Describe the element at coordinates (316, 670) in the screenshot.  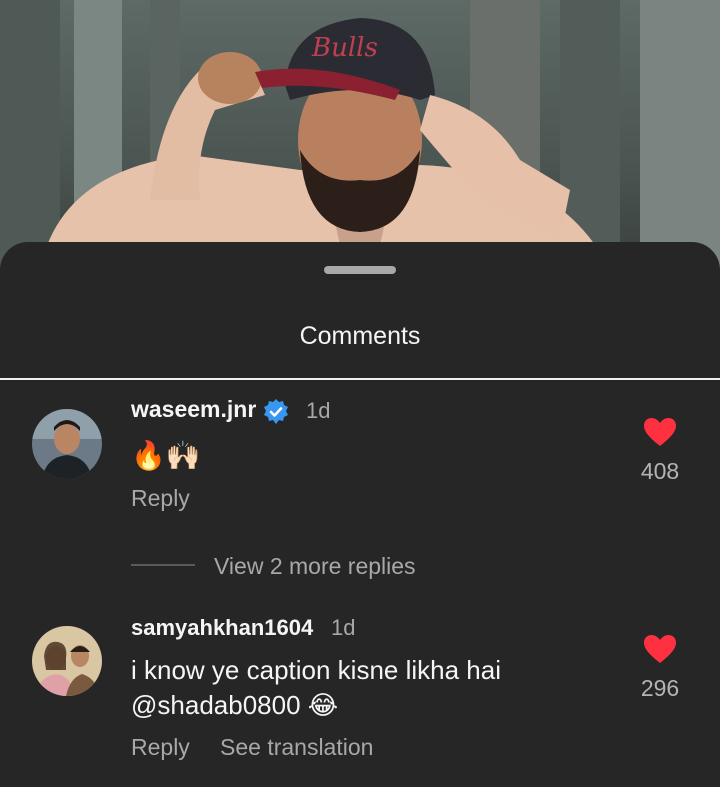
I see `comment-text-line-1: i know ye caption kisne likha hai` at that location.